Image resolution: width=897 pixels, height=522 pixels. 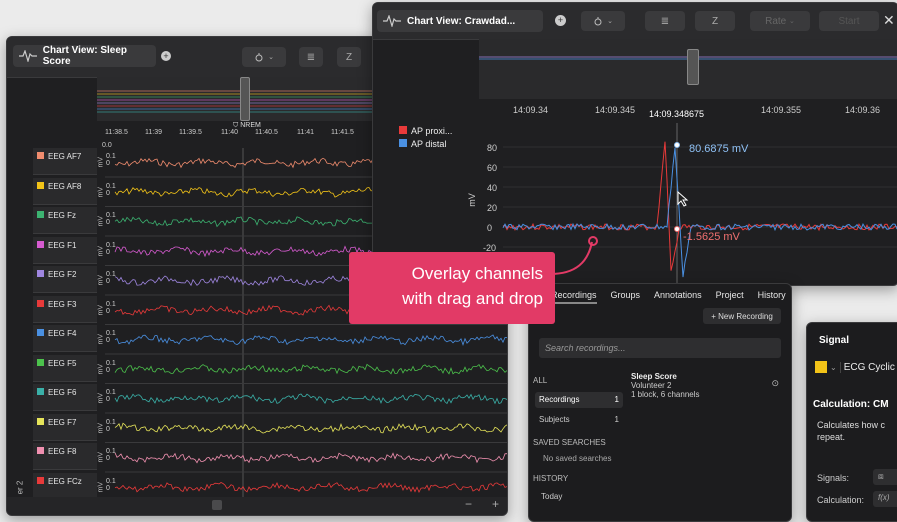 What do you see at coordinates (266, 132) in the screenshot?
I see `time-tick: 11:40.5` at bounding box center [266, 132].